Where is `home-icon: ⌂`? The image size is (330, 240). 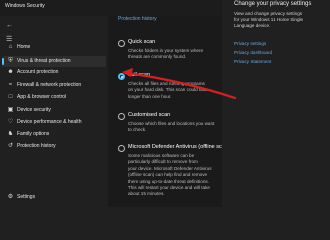 home-icon: ⌂ is located at coordinates (10, 47).